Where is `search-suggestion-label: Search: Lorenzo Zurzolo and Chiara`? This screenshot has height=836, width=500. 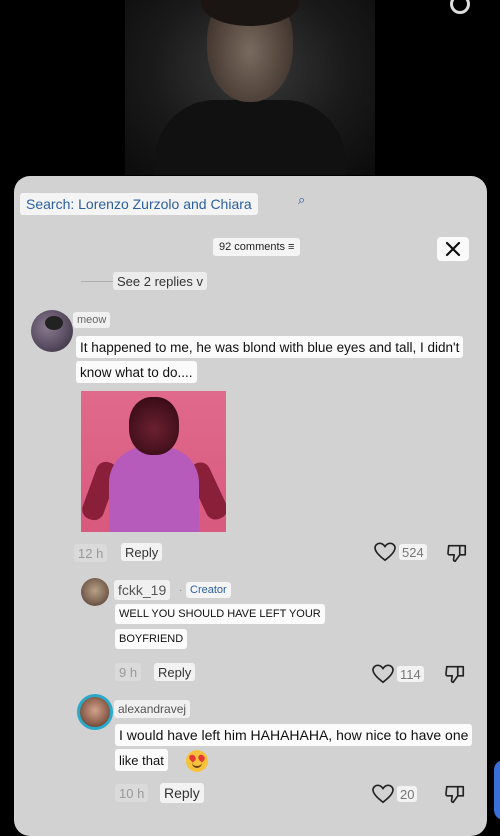 search-suggestion-label: Search: Lorenzo Zurzolo and Chiara is located at coordinates (139, 204).